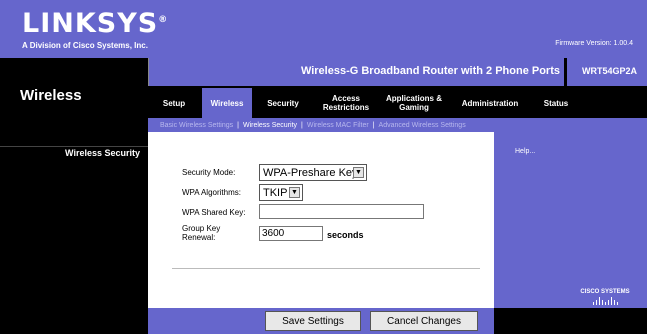 This screenshot has height=334, width=647. I want to click on shared-key-label: WPA Shared Key:, so click(214, 212).